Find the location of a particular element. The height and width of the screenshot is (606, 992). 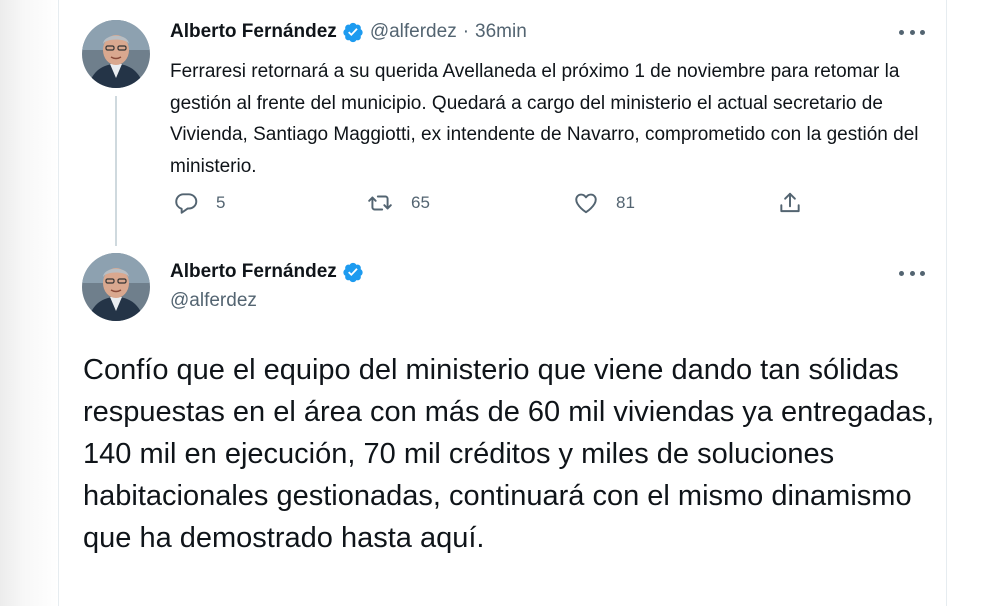

tweet-actions: 5 65 81 is located at coordinates (495, 204).